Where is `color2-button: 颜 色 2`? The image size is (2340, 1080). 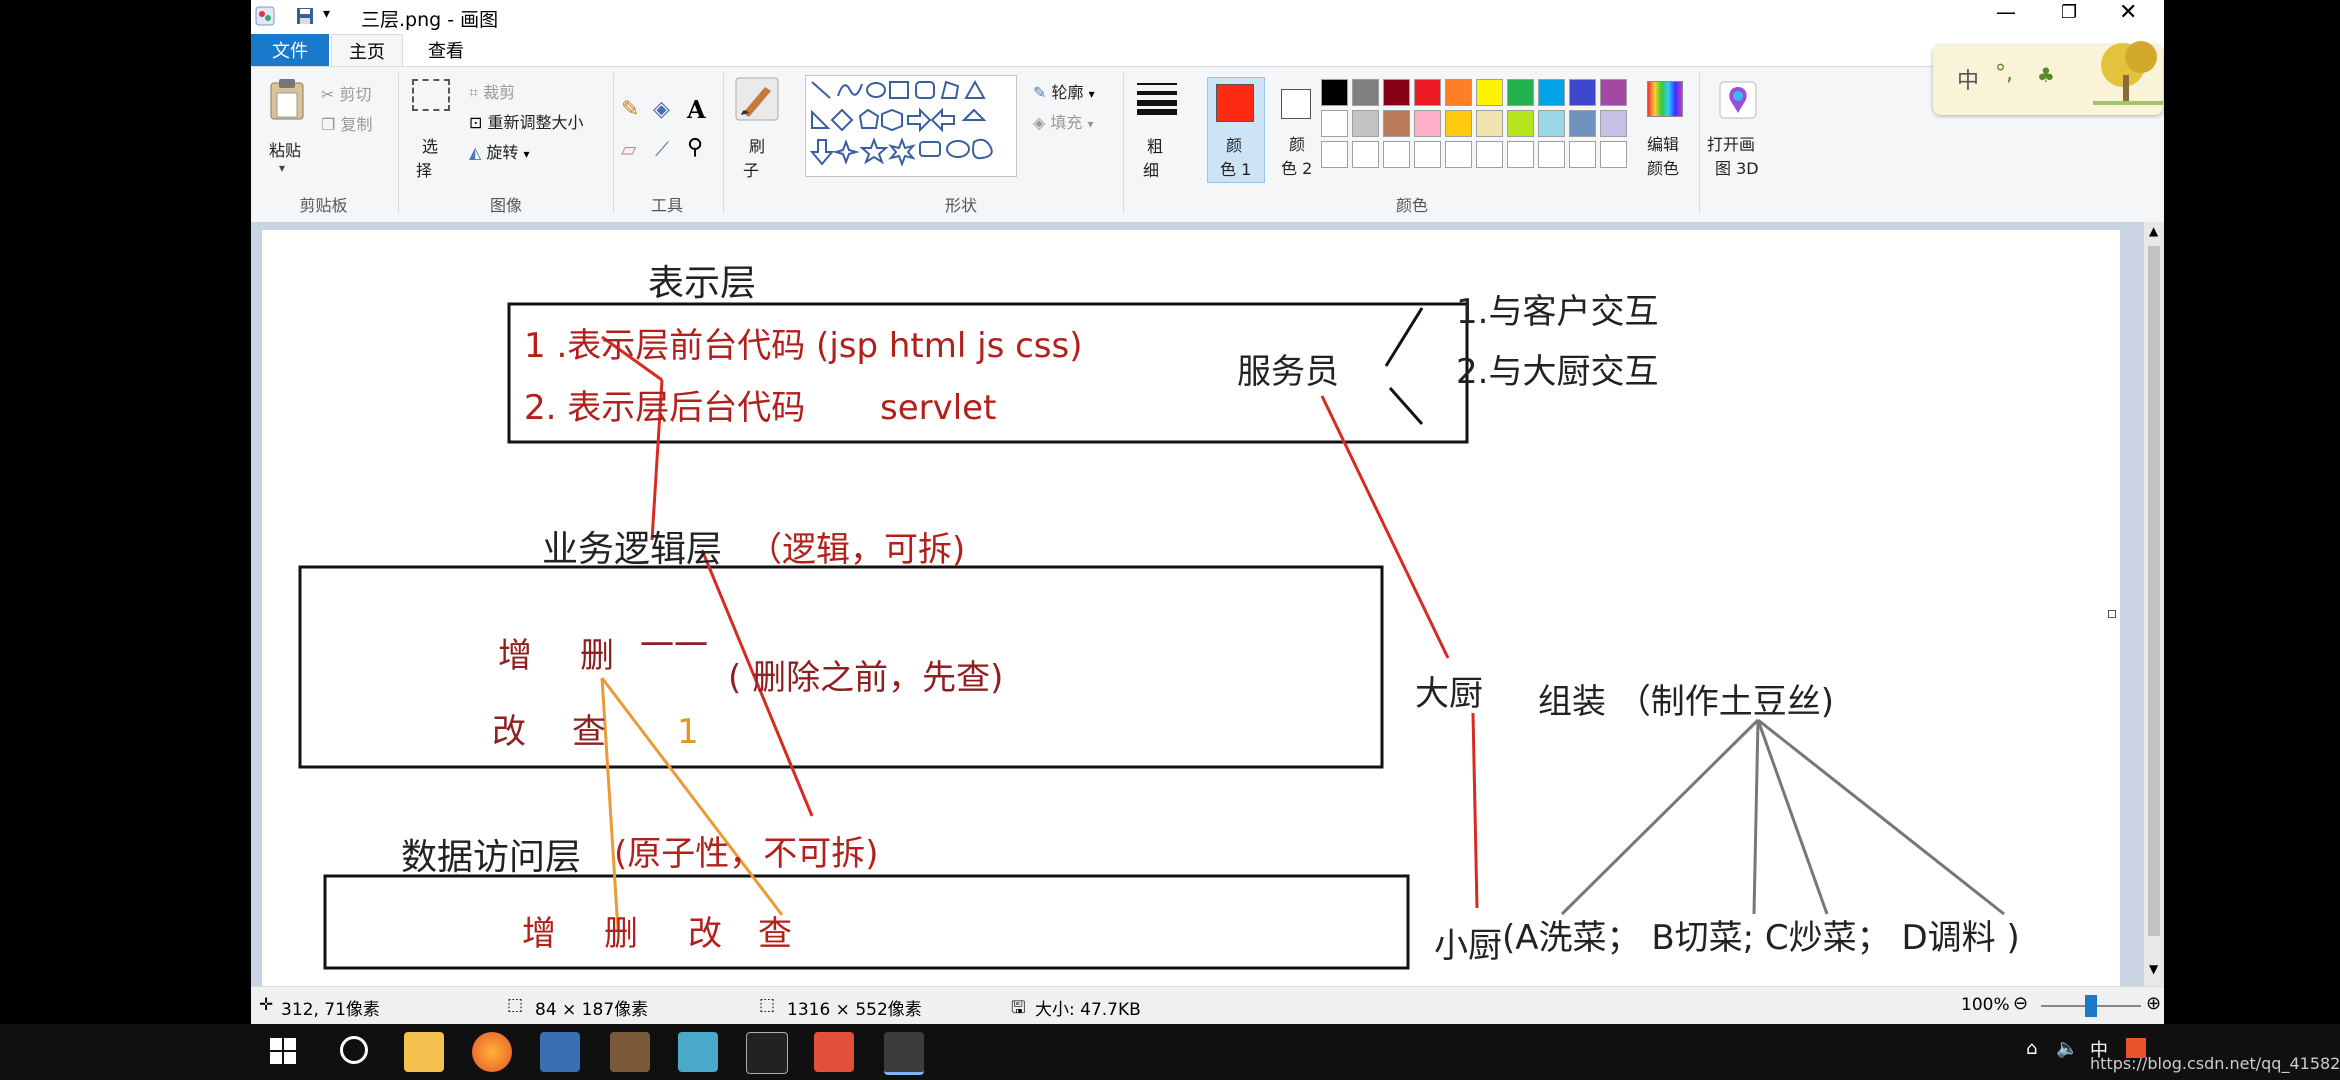 color2-button: 颜 色 2 is located at coordinates (1297, 129).